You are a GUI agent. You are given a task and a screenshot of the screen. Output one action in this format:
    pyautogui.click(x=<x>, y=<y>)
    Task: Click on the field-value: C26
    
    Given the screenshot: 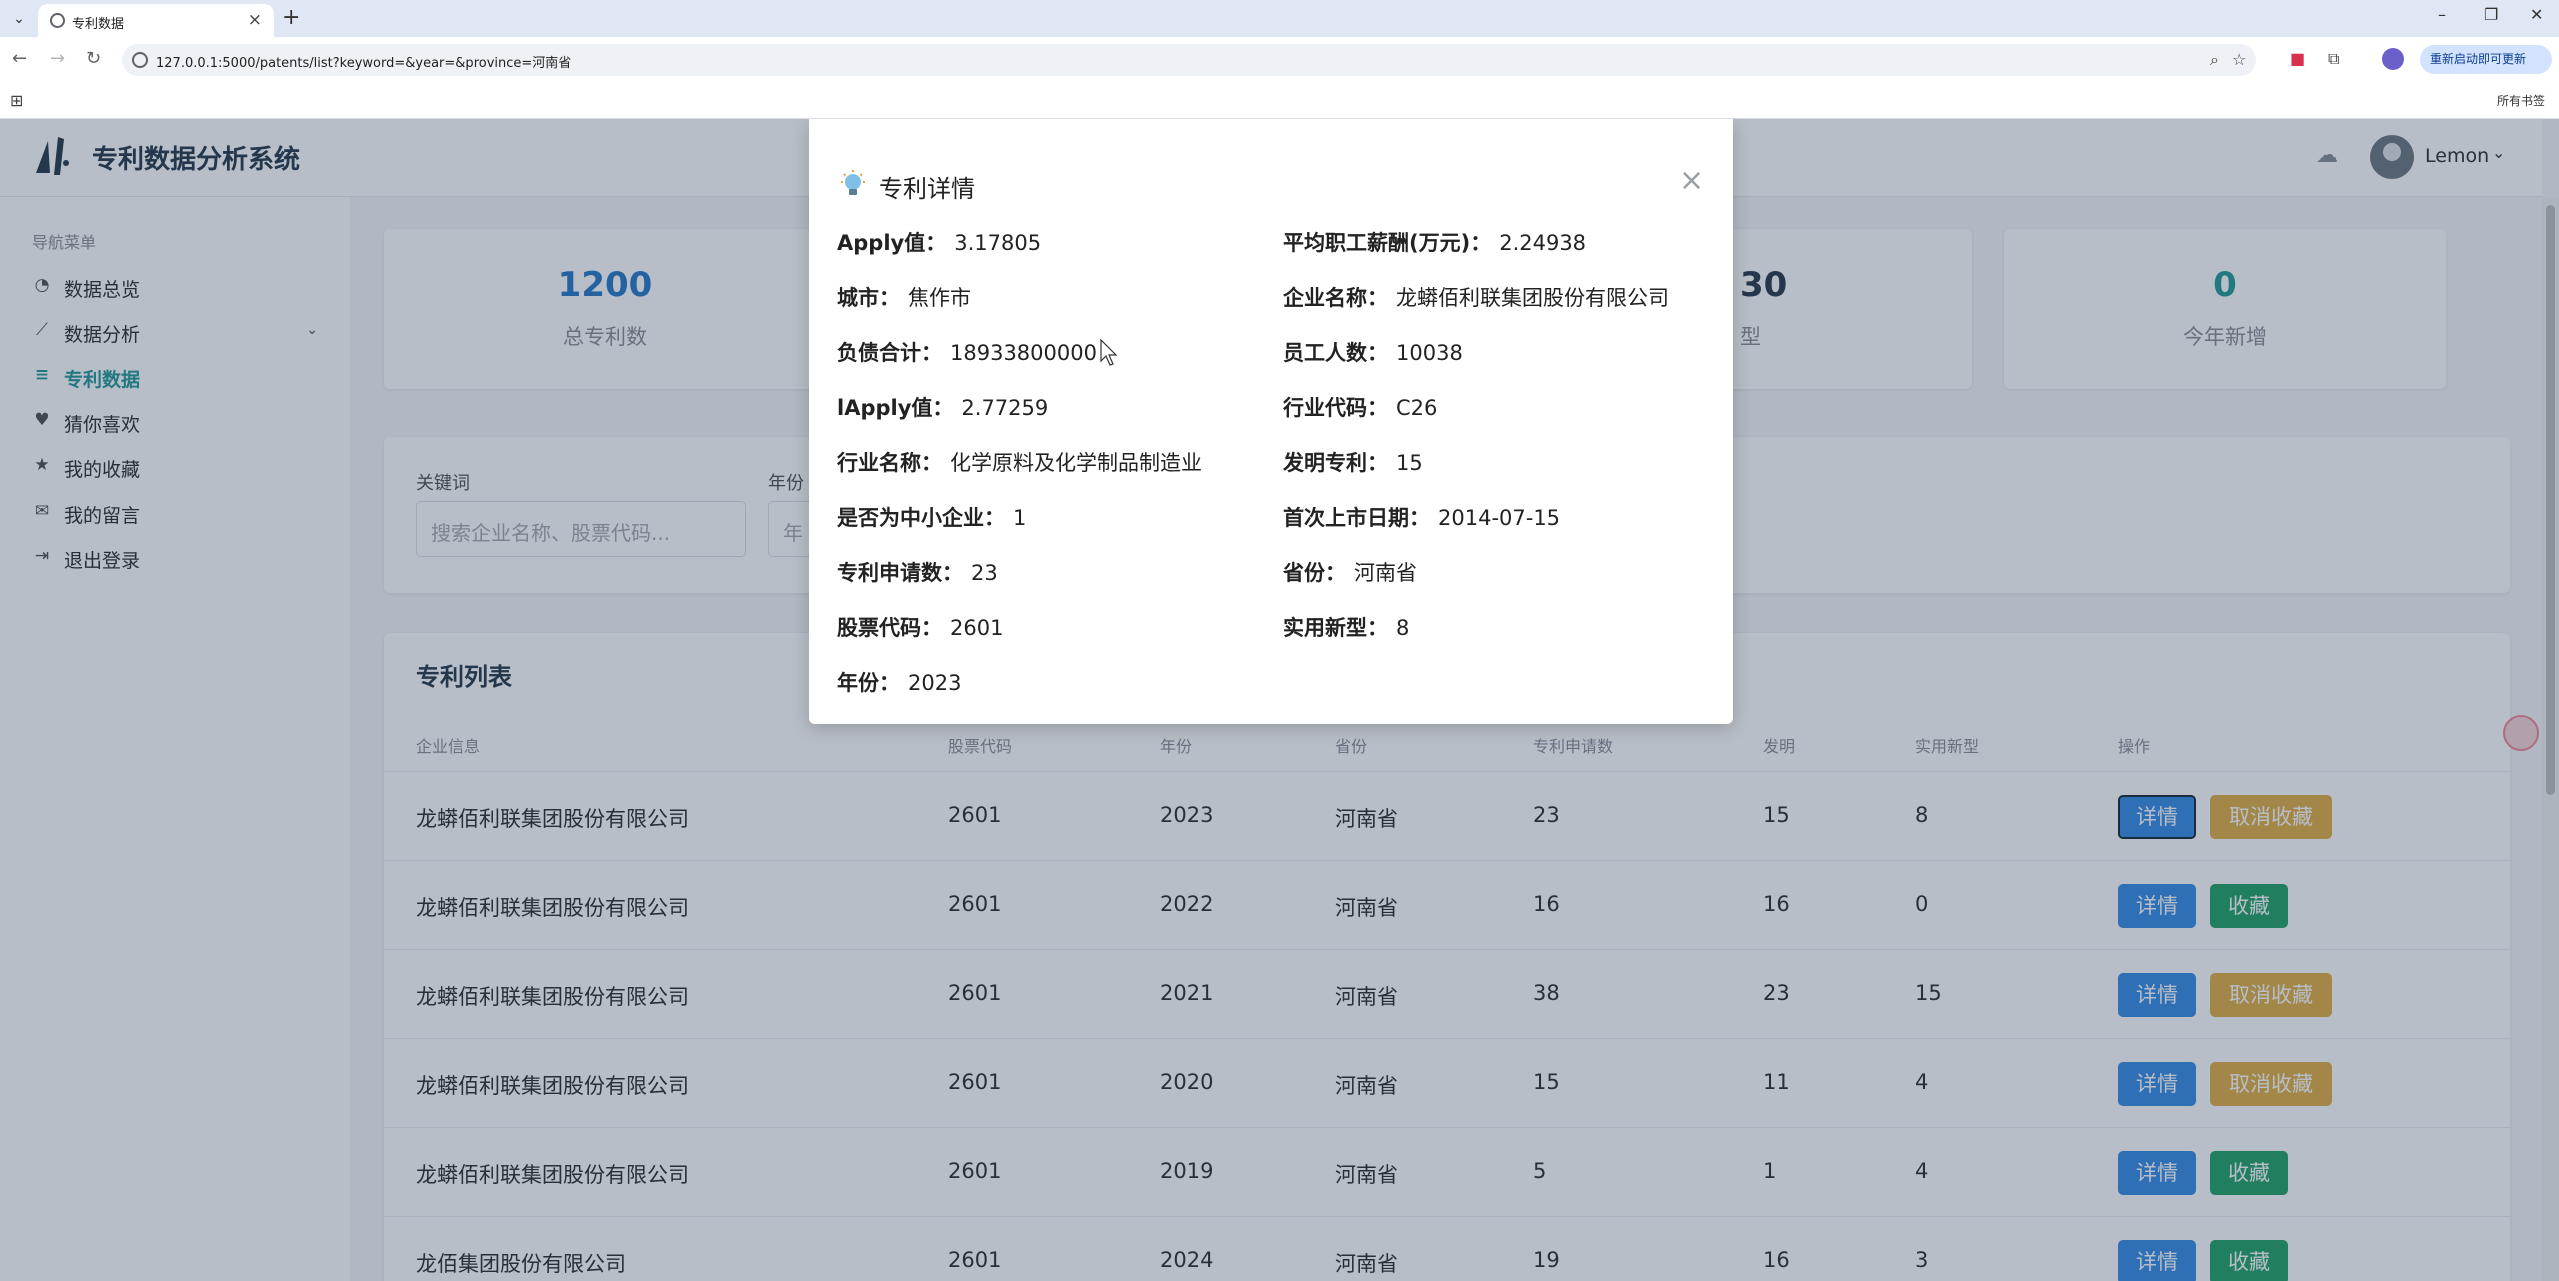 What is the action you would take?
    pyautogui.click(x=1417, y=408)
    